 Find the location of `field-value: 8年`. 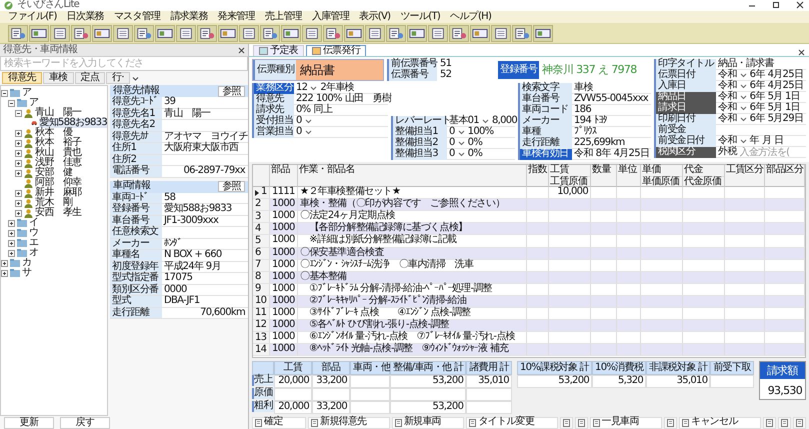

field-value: 8年 is located at coordinates (603, 154).